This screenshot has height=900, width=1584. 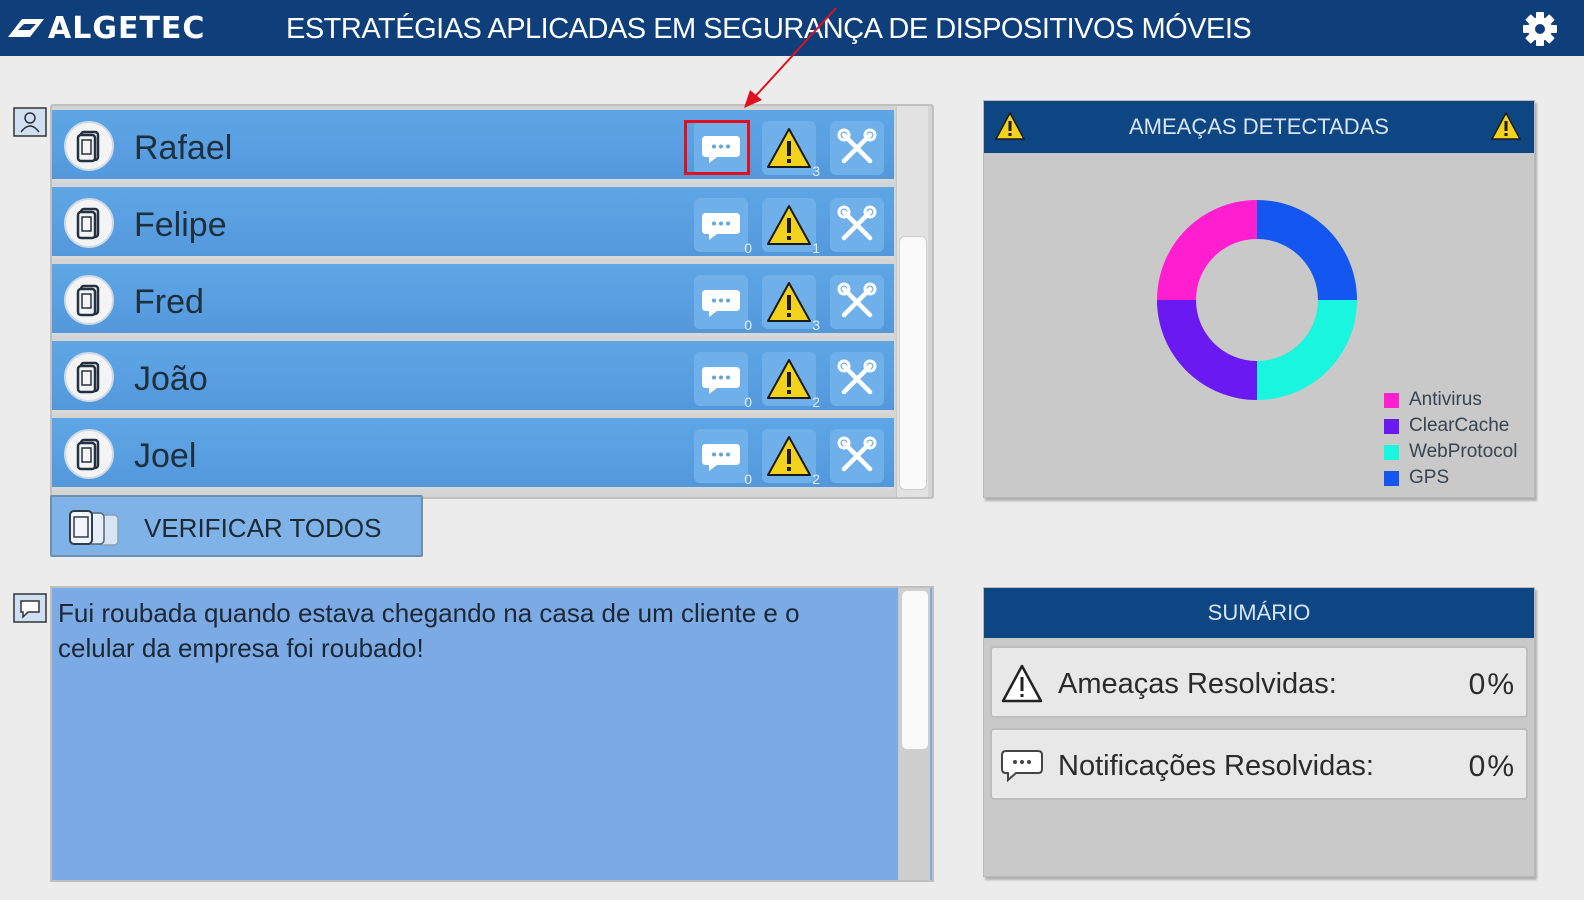 What do you see at coordinates (1450, 452) in the screenshot?
I see `legend-item: WebProtocol` at bounding box center [1450, 452].